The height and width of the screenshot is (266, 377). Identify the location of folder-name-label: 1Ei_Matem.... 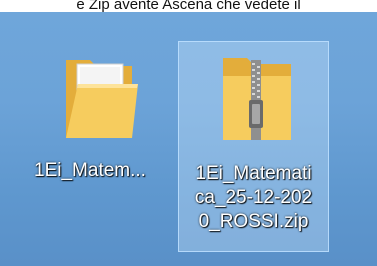
(90, 170).